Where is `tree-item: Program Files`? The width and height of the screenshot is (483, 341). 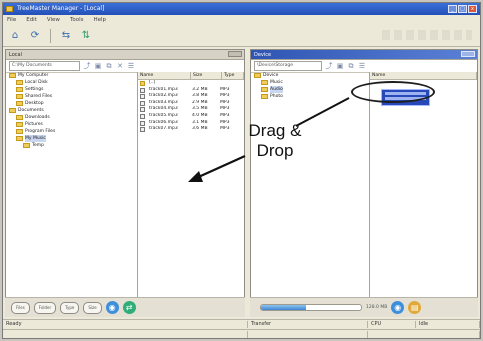 tree-item: Program Files is located at coordinates (71, 131).